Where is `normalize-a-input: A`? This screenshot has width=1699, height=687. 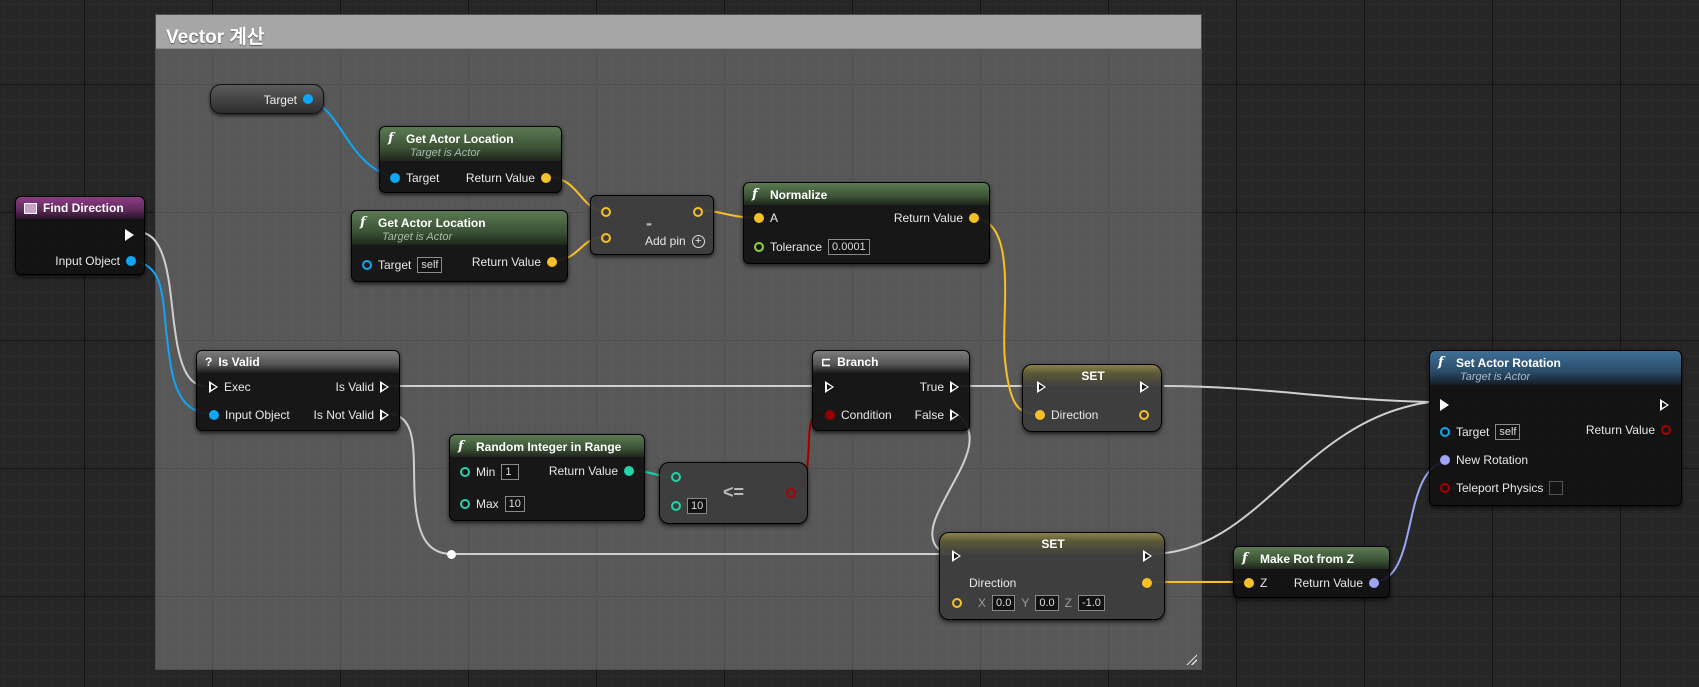
normalize-a-input: A is located at coordinates (766, 218).